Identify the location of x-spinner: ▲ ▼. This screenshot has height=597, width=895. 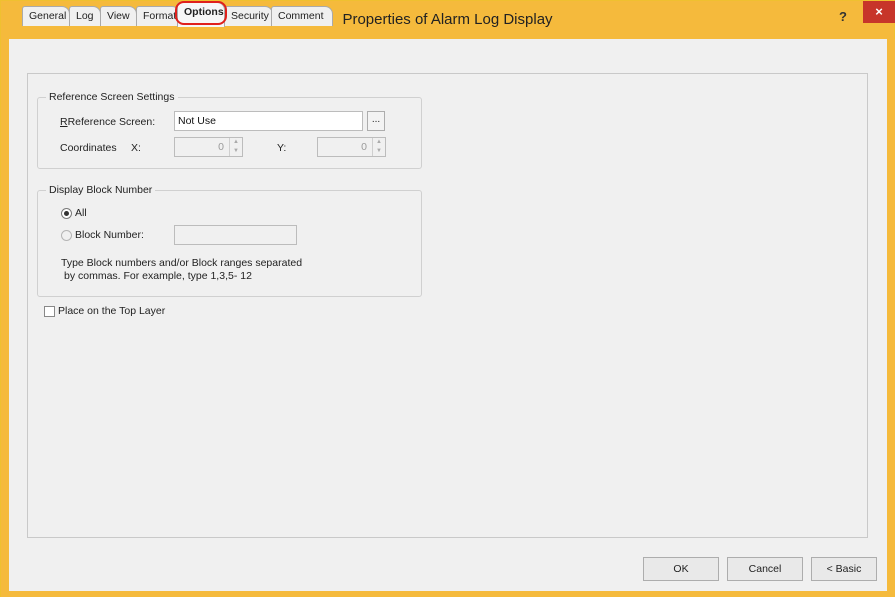
(235, 147).